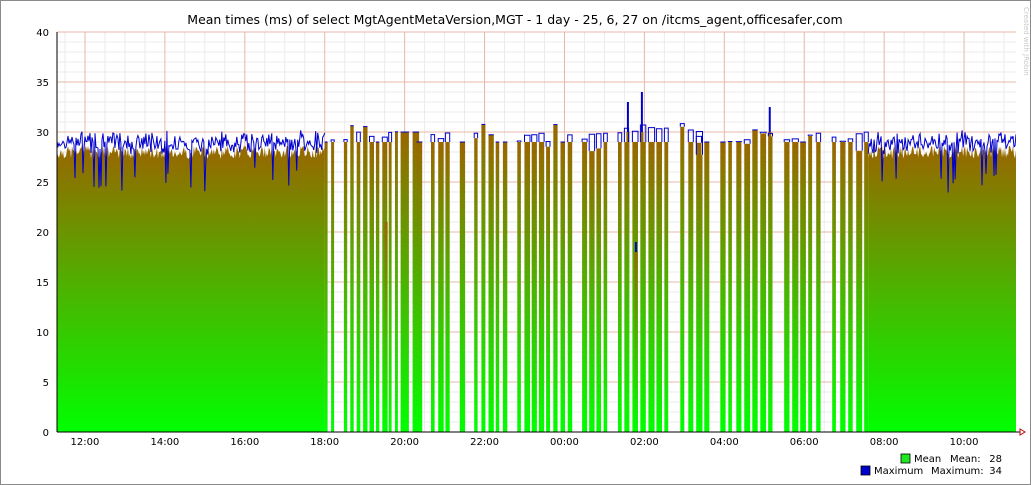 Image resolution: width=1031 pixels, height=485 pixels. I want to click on x-tick-label: 02:00, so click(644, 442).